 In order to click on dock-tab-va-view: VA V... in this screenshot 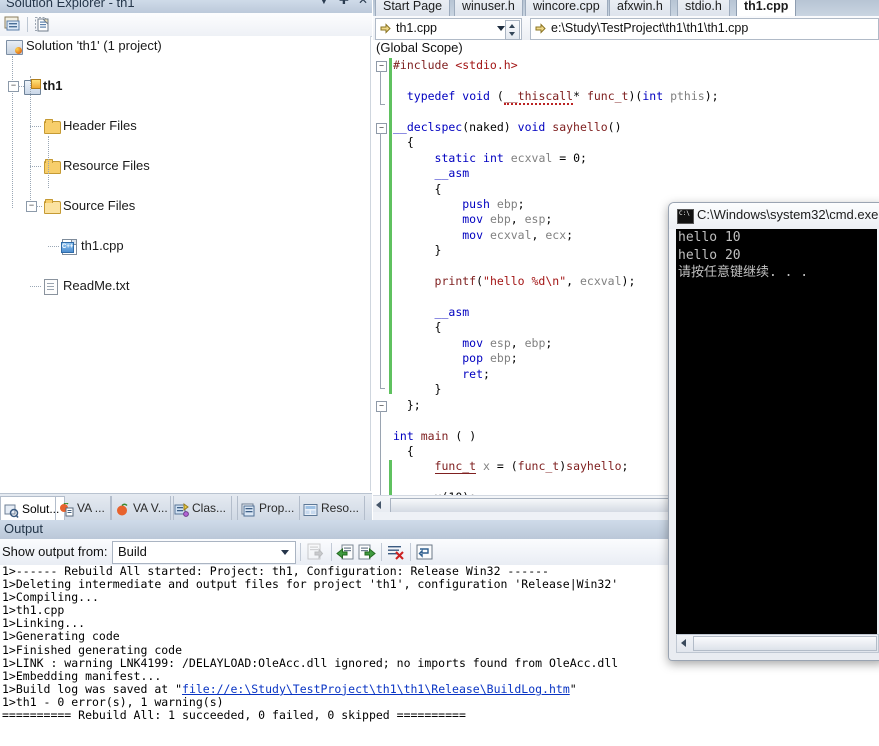, I will do `click(142, 508)`.